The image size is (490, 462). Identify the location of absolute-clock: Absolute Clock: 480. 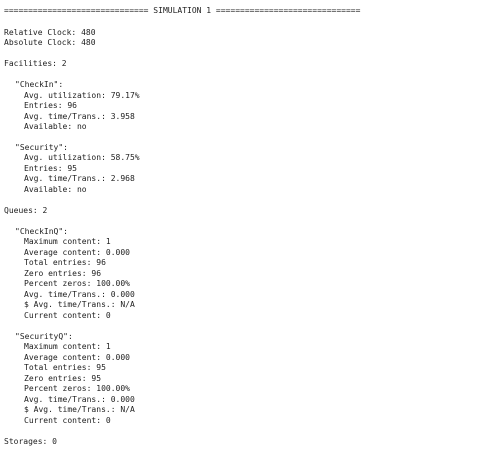
(50, 42).